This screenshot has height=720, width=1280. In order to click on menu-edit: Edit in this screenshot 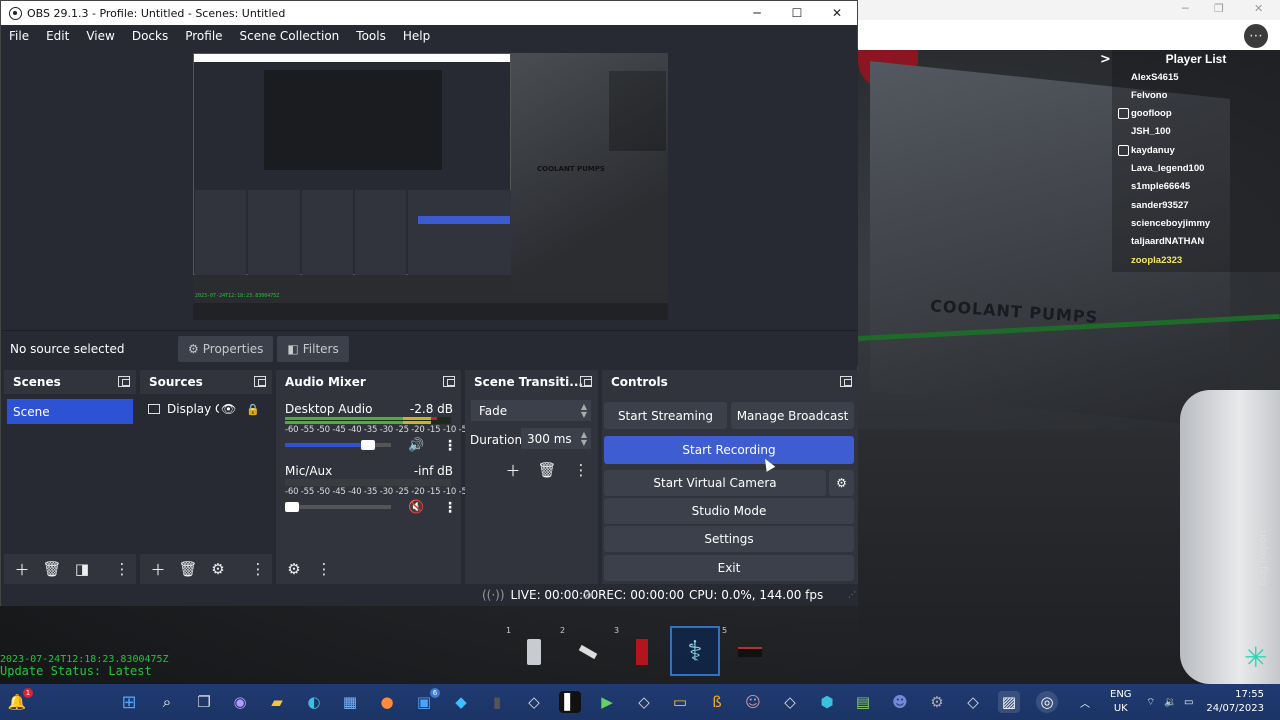, I will do `click(61, 36)`.